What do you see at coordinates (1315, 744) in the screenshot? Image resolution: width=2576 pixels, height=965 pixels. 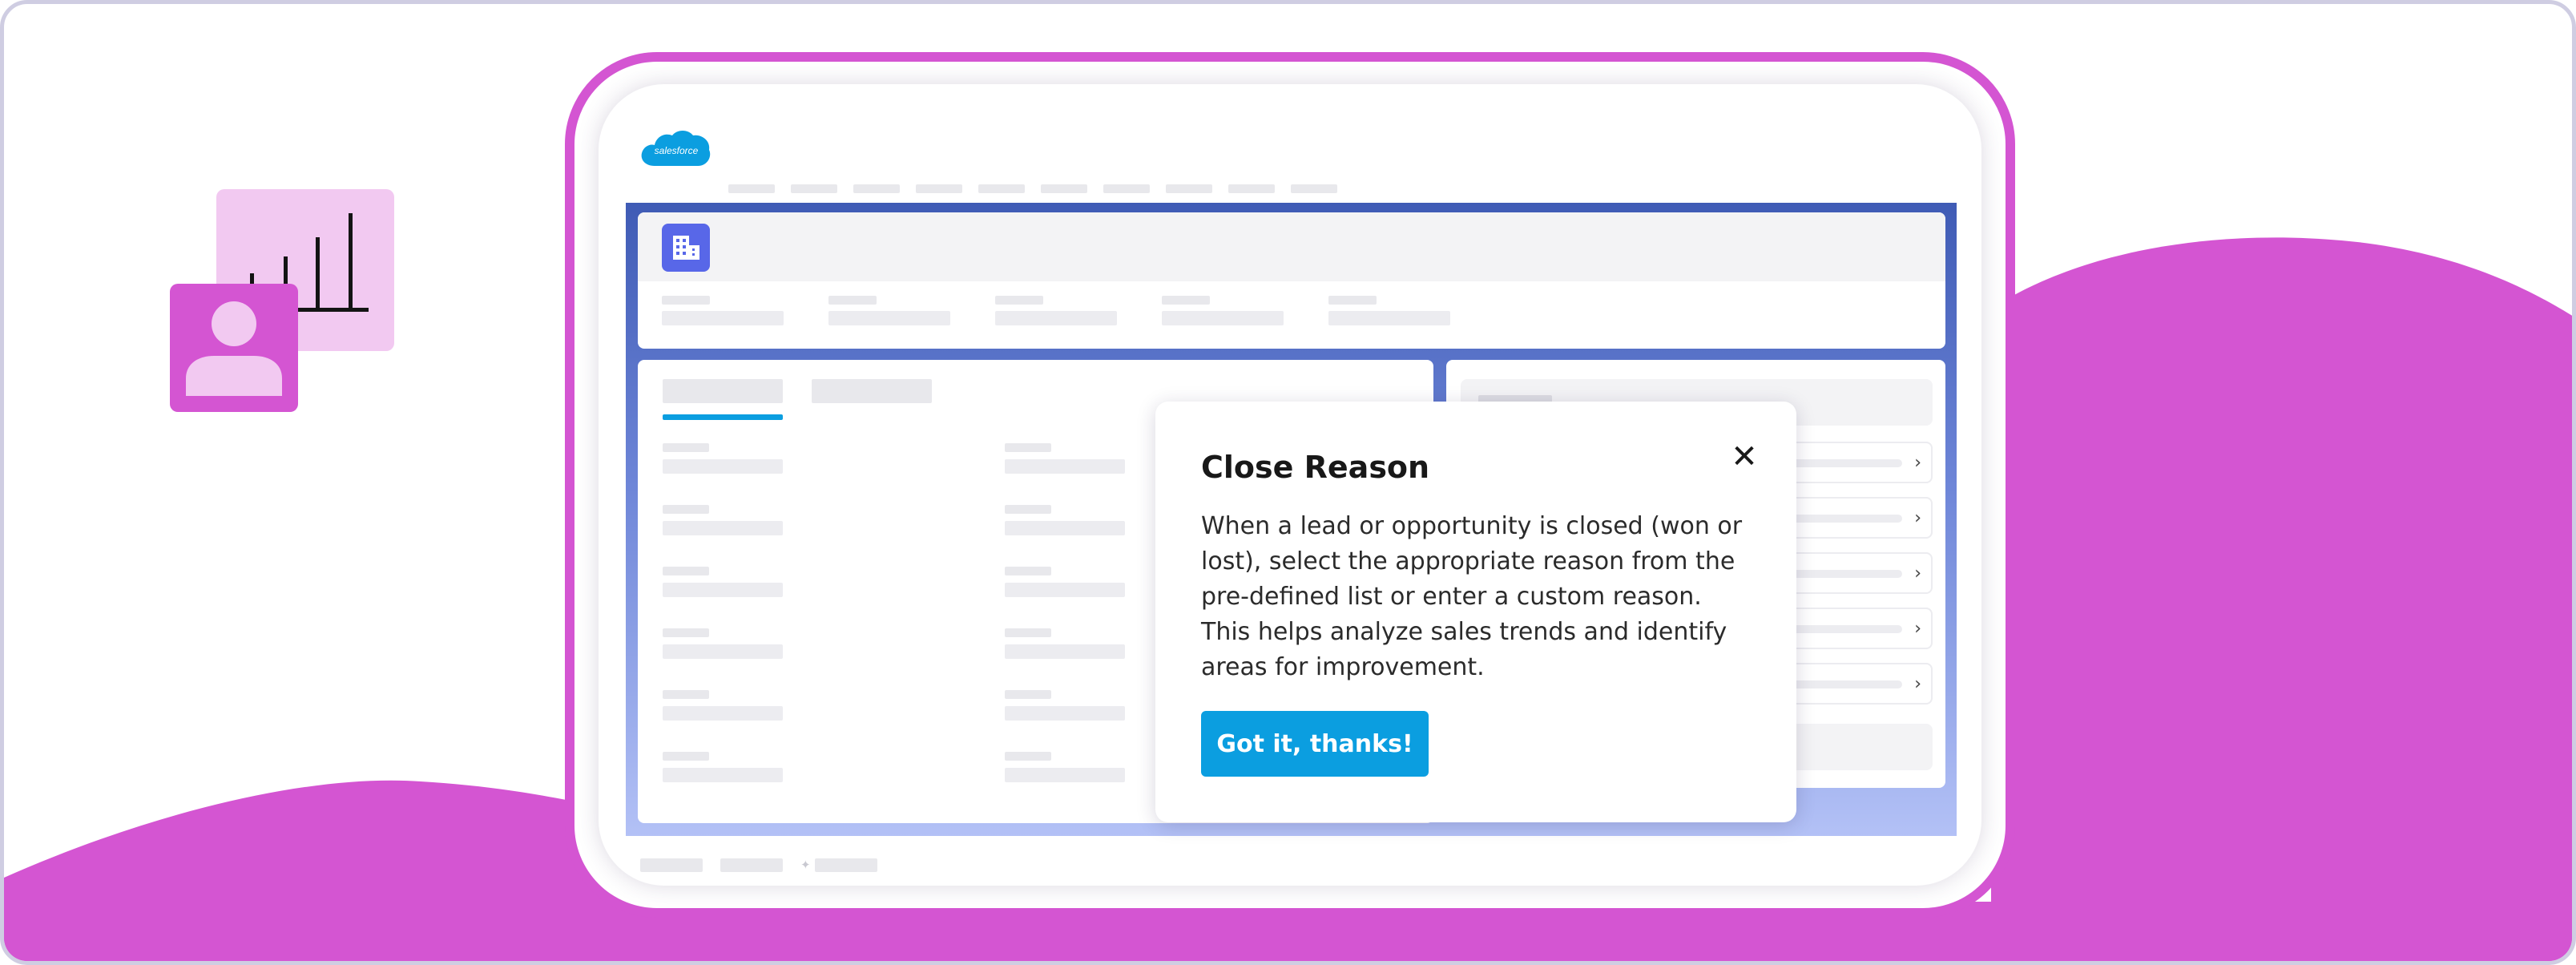 I see `got-it-button: Got it, thanks!` at bounding box center [1315, 744].